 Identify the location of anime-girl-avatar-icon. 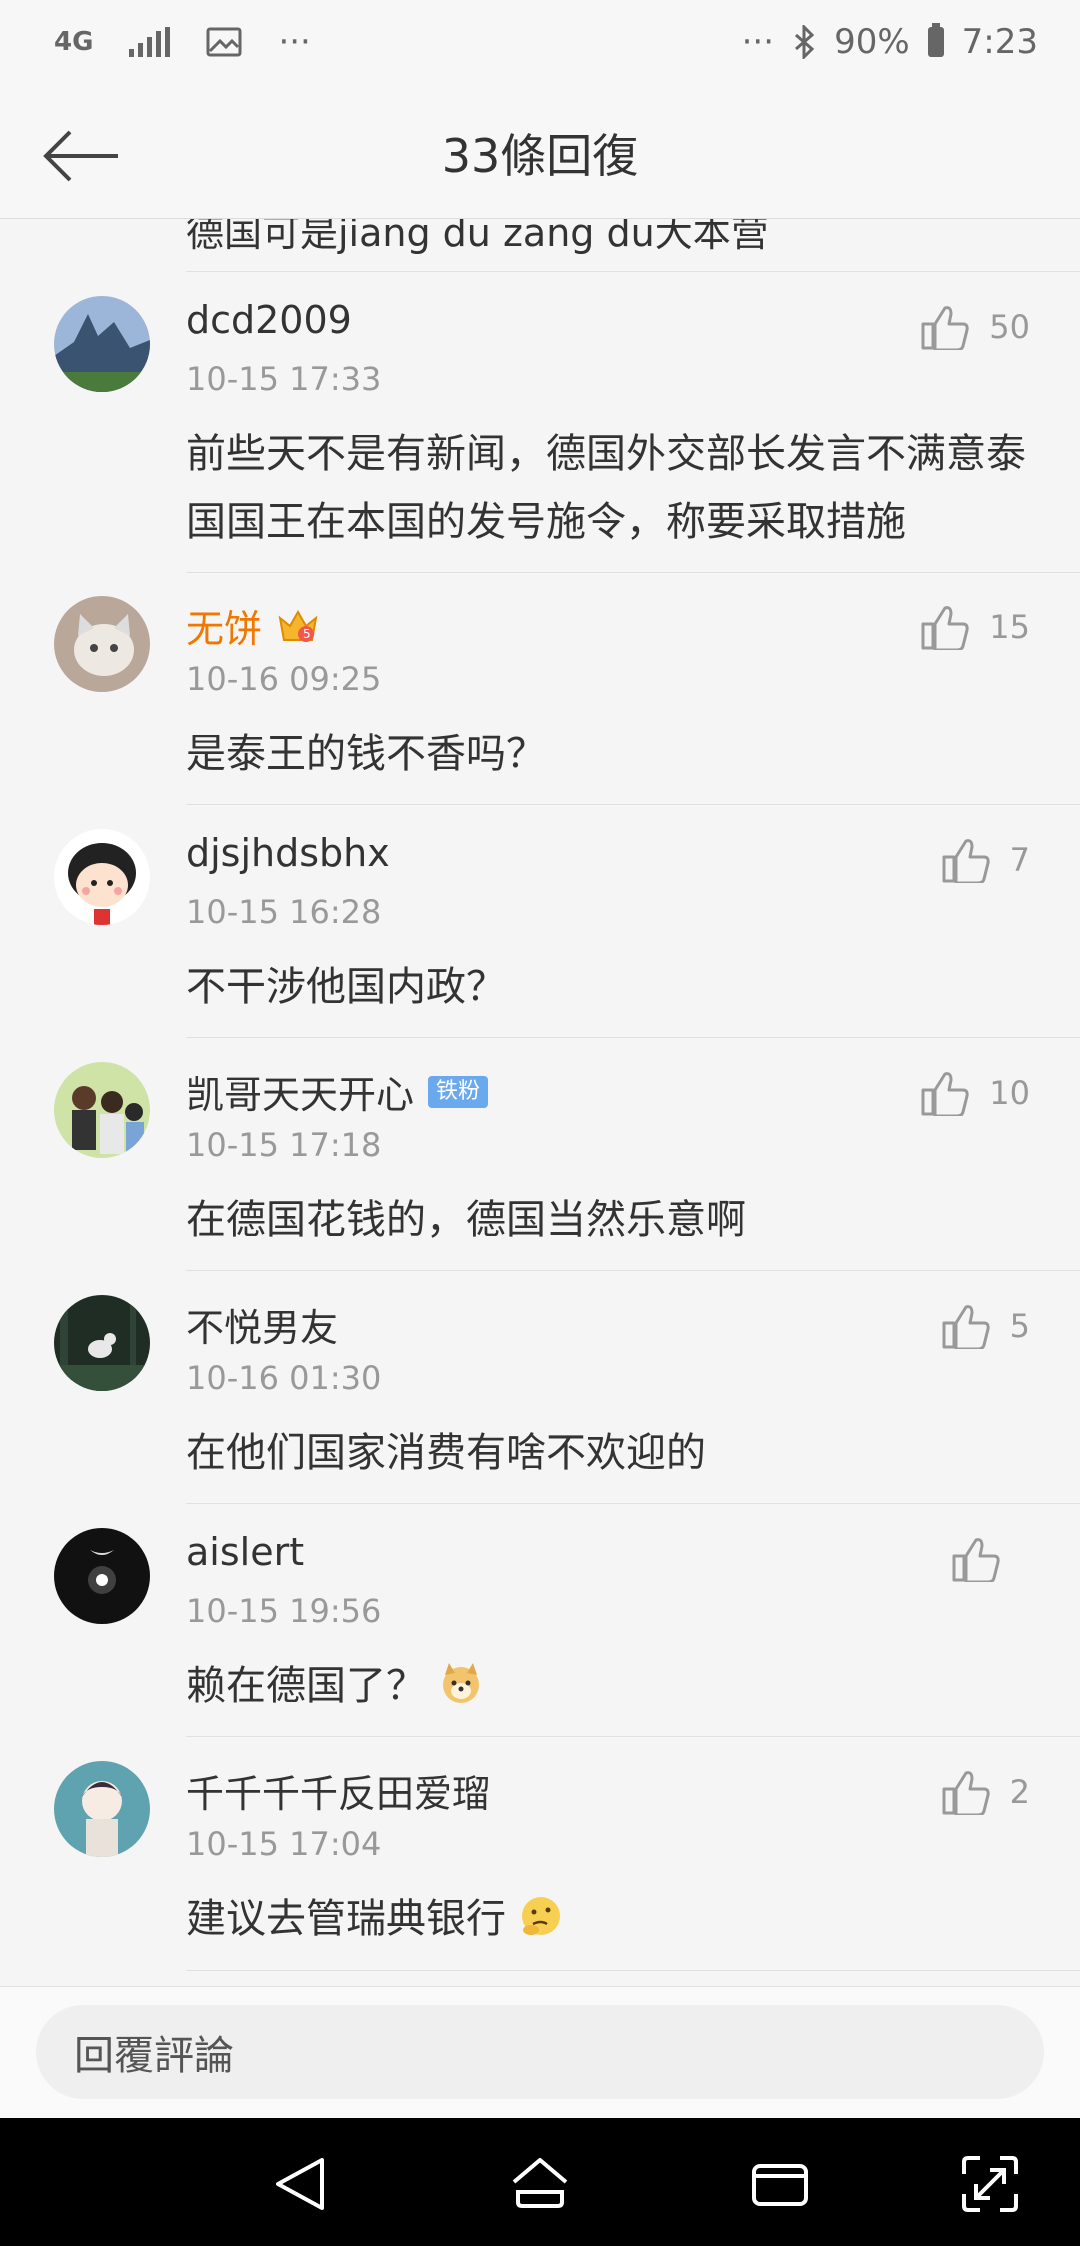
(102, 1809).